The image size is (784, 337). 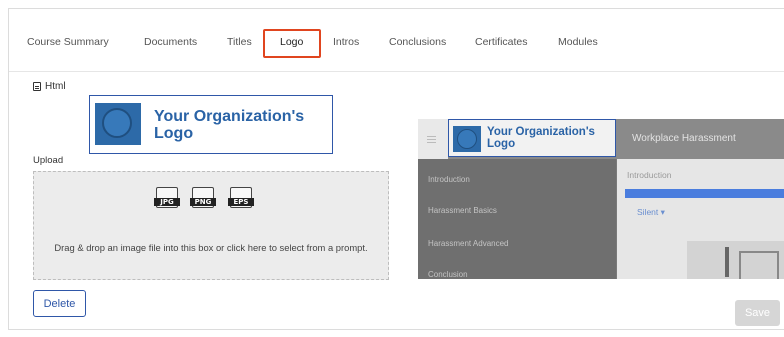 What do you see at coordinates (449, 179) in the screenshot?
I see `preview-sidebar-item: Introduction` at bounding box center [449, 179].